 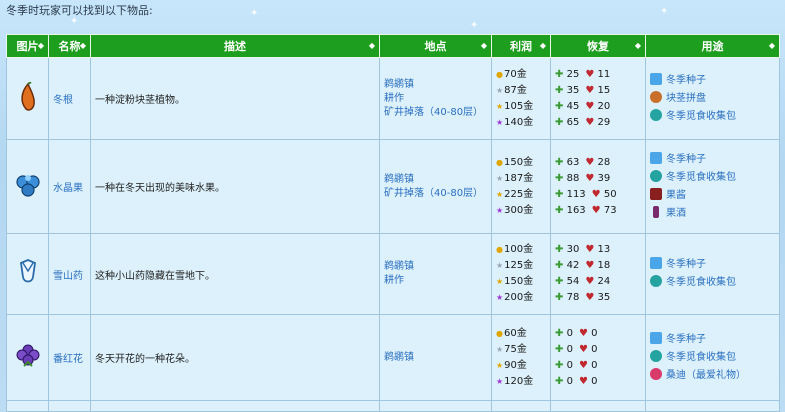 What do you see at coordinates (604, 249) in the screenshot?
I see `health-value: 13` at bounding box center [604, 249].